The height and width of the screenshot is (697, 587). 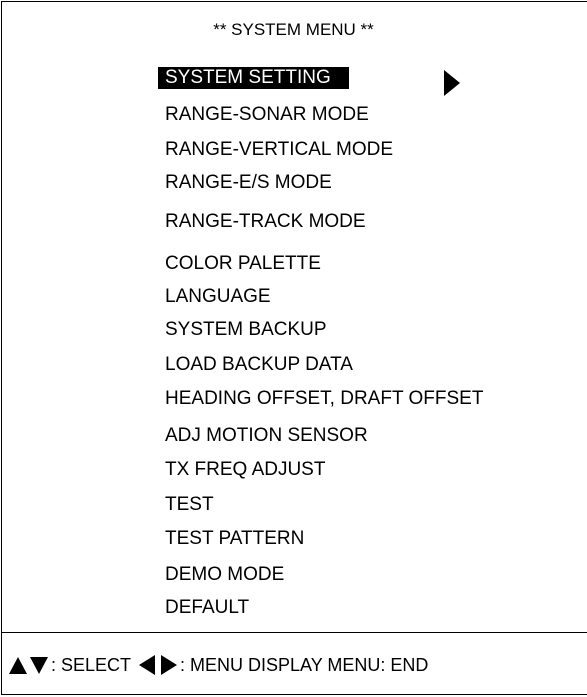 I want to click on footer-help: : SELECT : MENU DISPLAY MENU: END, so click(x=218, y=665).